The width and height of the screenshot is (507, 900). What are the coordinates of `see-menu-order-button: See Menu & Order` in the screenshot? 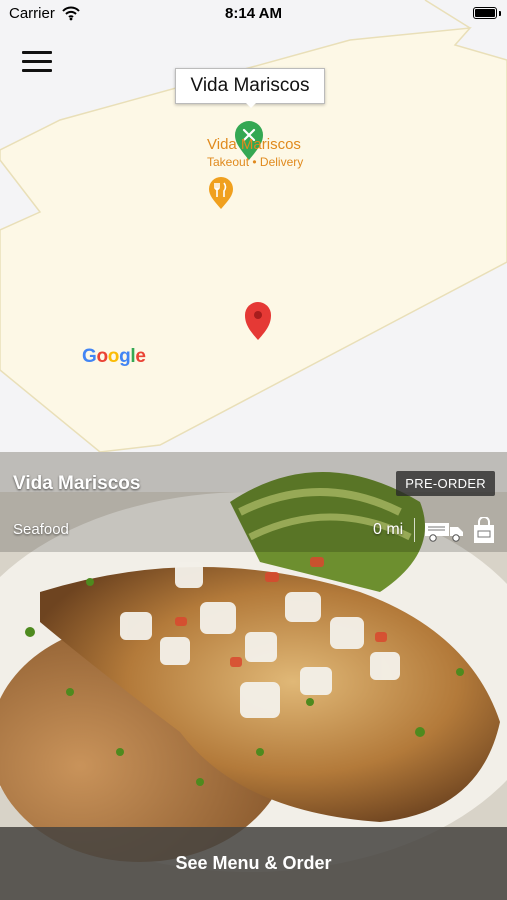 It's located at (253, 863).